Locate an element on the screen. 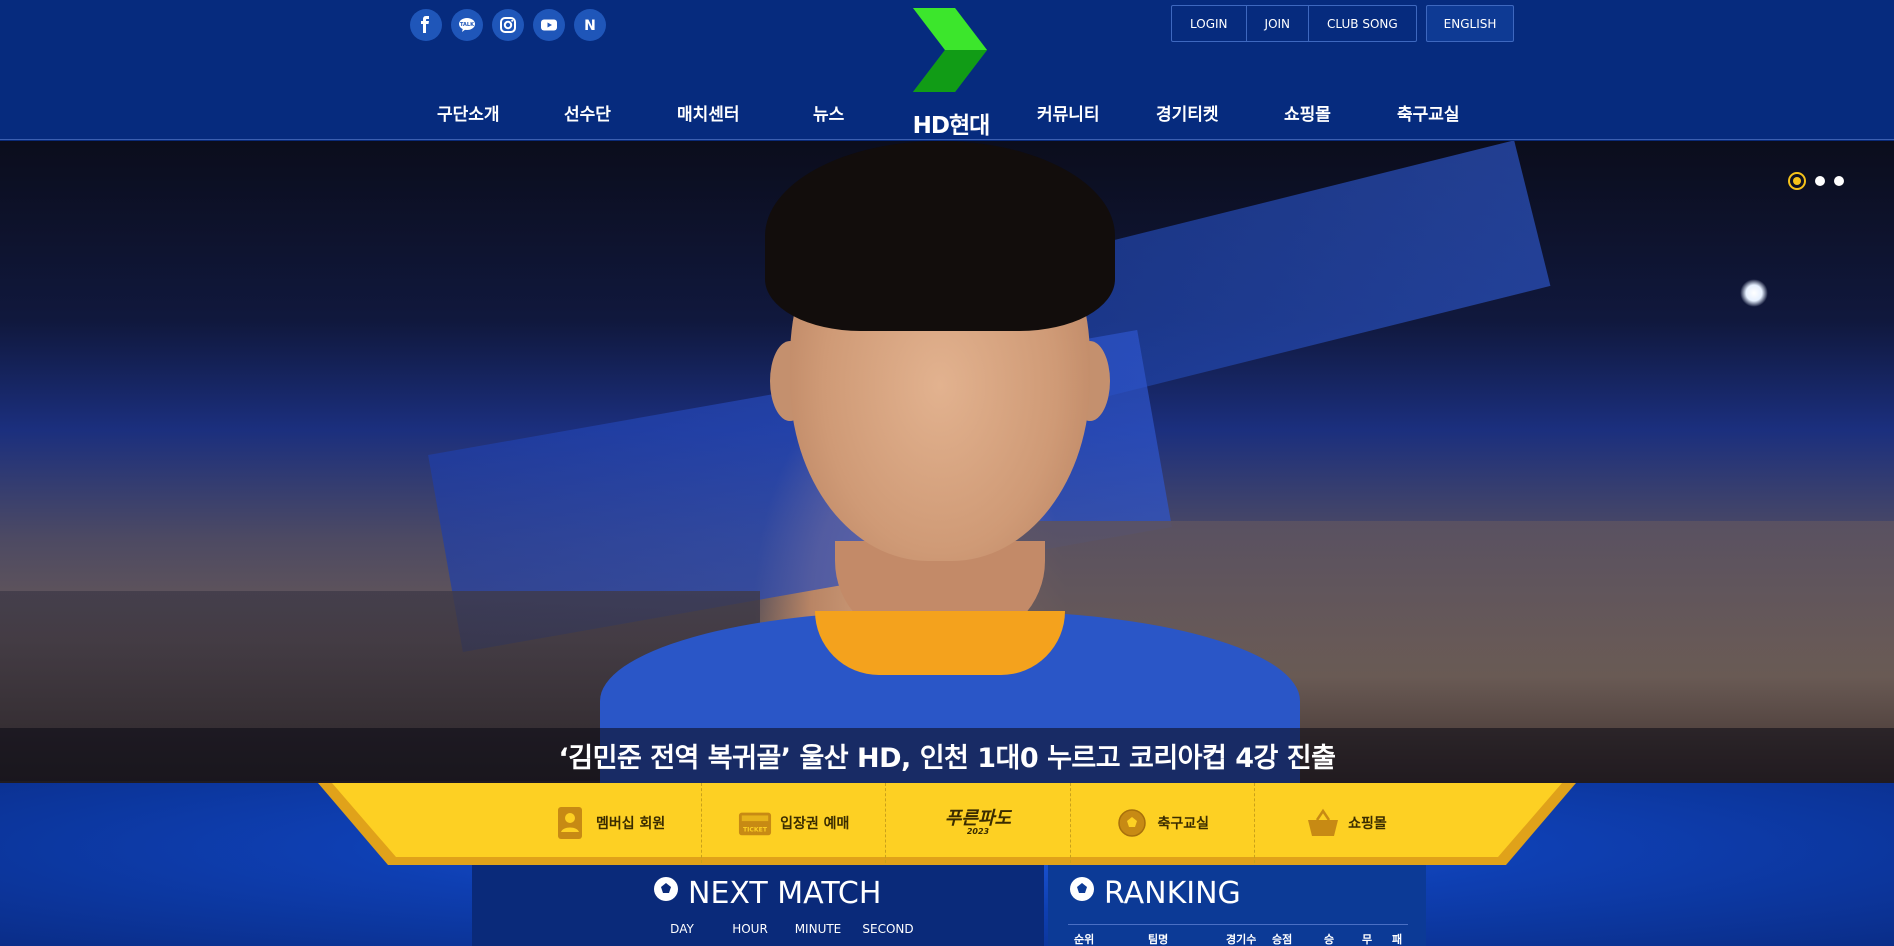  countdown-hour-label: HOUR is located at coordinates (750, 929).